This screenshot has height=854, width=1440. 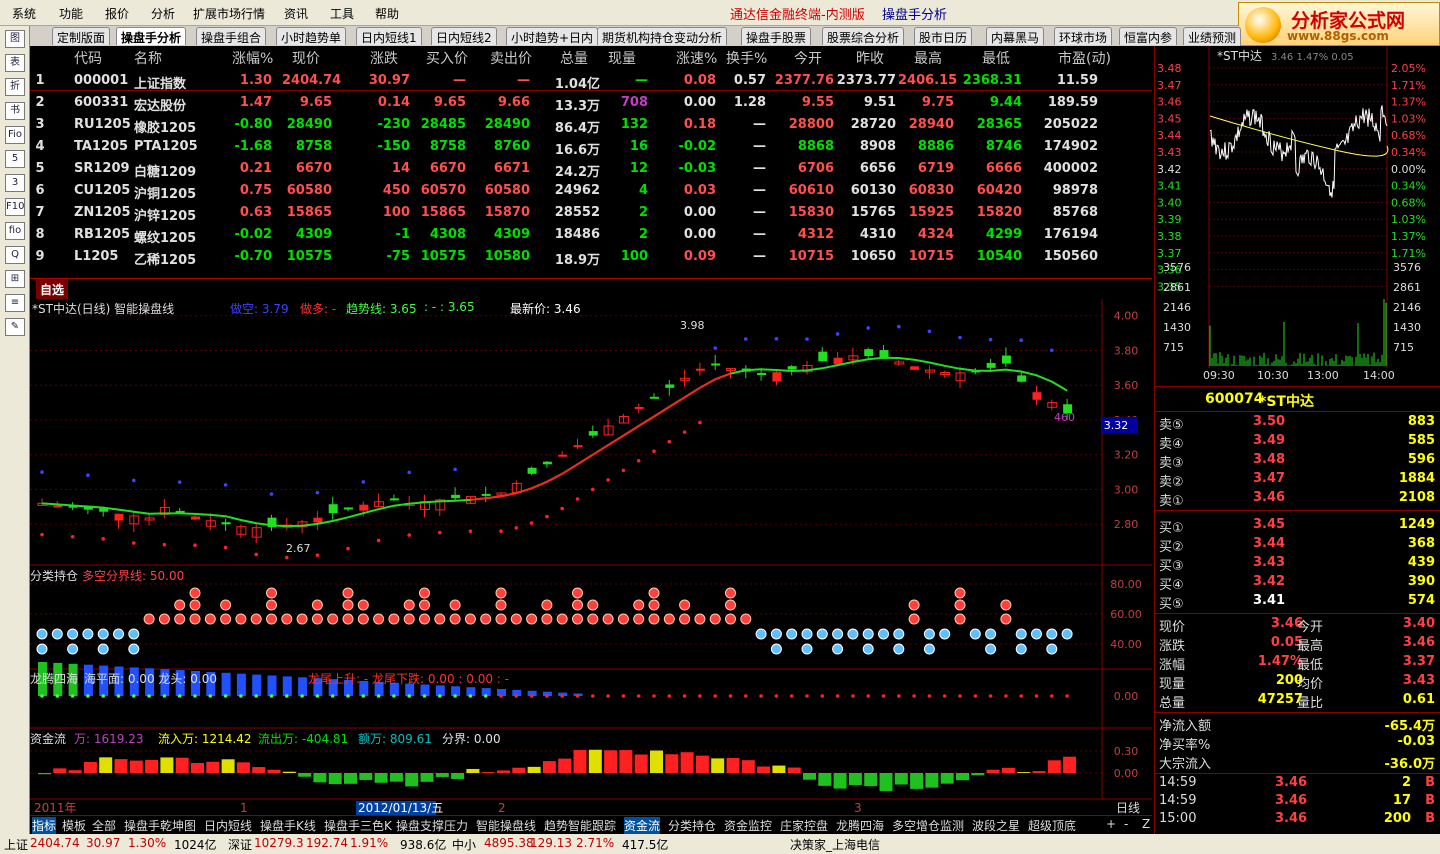 I want to click on quote-cell: 14, so click(x=400, y=168).